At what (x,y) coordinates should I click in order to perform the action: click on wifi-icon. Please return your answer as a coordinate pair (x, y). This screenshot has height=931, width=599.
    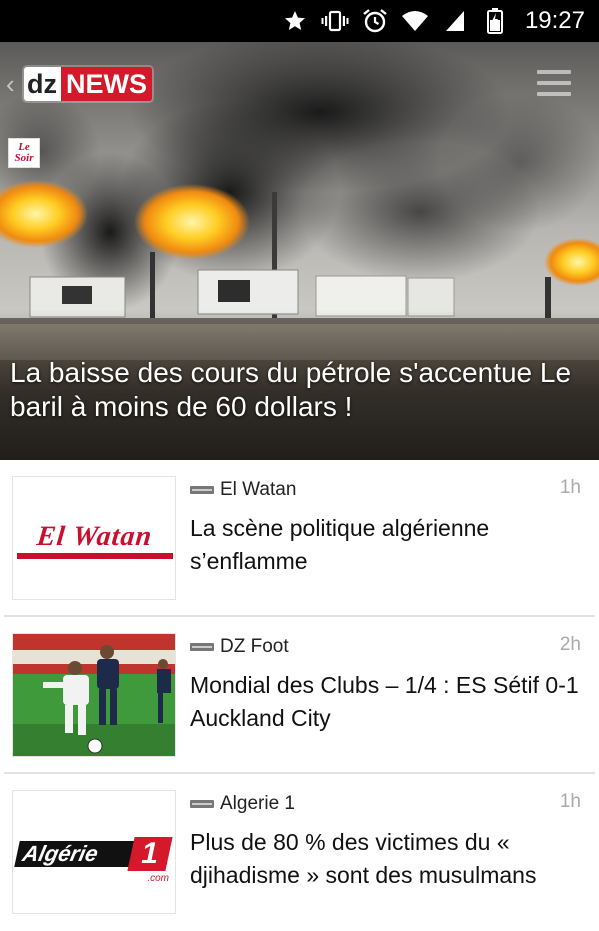
    Looking at the image, I should click on (415, 21).